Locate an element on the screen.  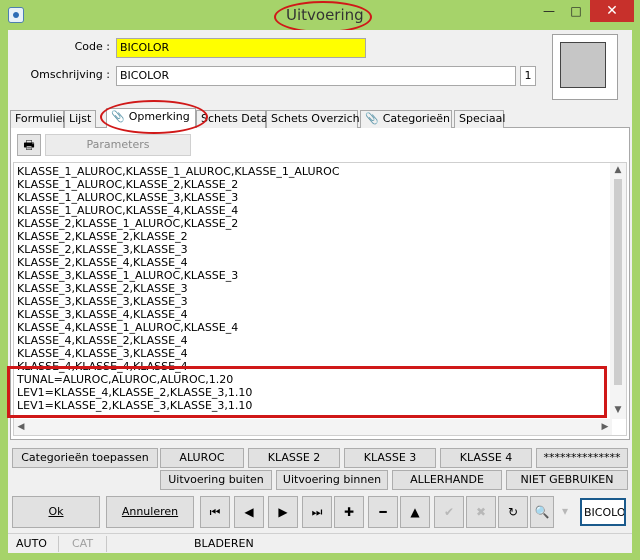
tab-opmerking: 📎 Opmerking is located at coordinates (151, 118).